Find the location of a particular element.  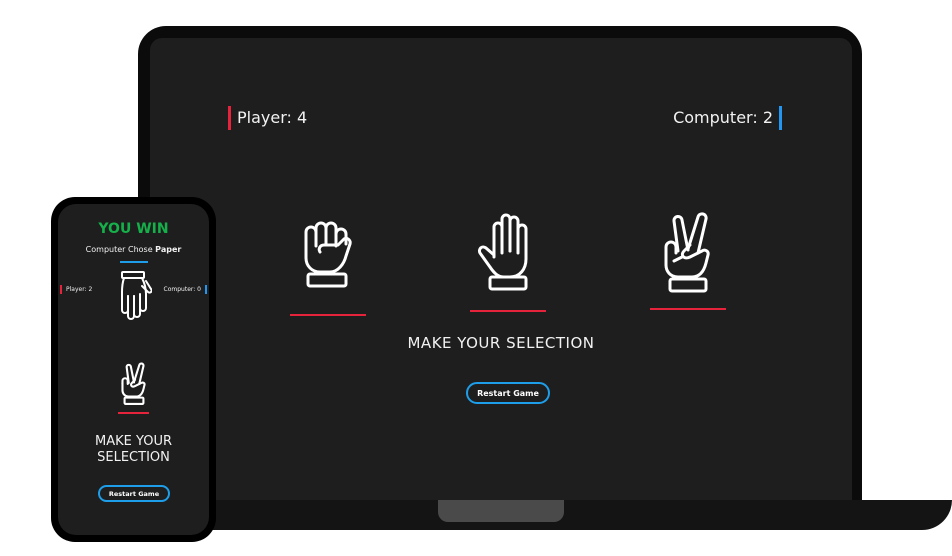

phone-selection-prompt: MAKE YOUR SELECTION is located at coordinates (133, 450).